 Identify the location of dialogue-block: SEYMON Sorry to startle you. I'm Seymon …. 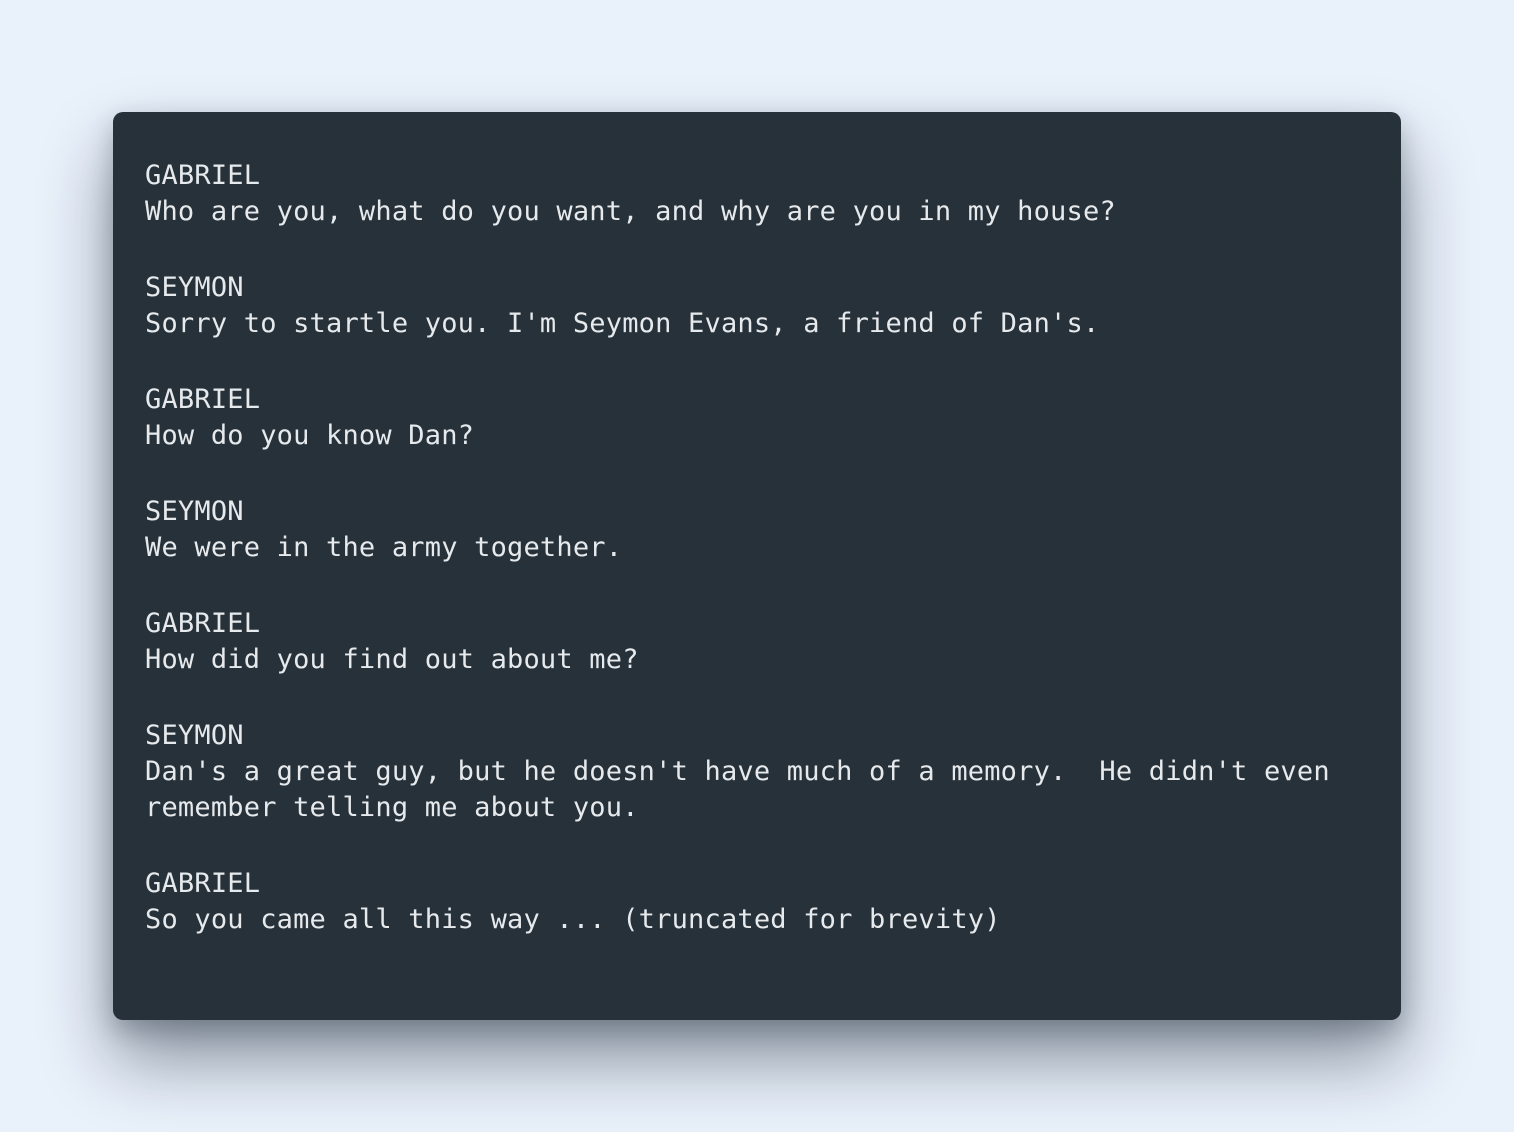
(773, 306).